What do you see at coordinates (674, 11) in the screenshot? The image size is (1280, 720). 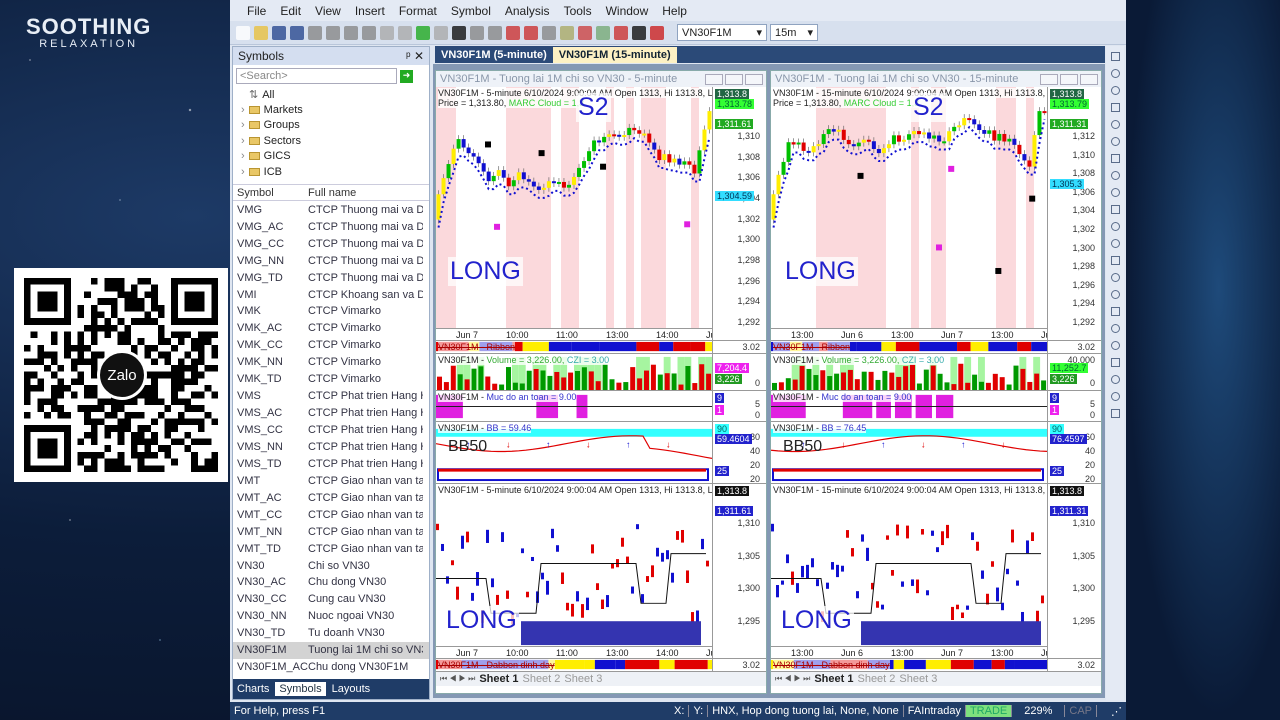 I see `menu-help: Help` at bounding box center [674, 11].